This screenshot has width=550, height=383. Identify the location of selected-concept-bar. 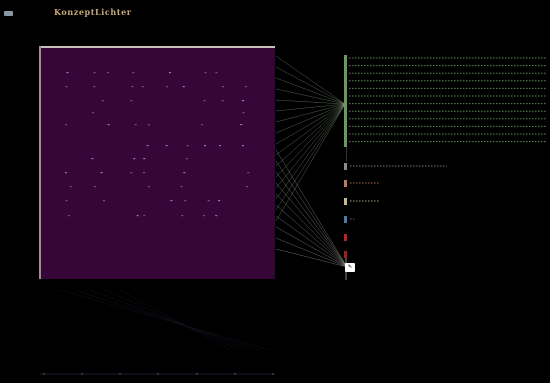
(345, 101).